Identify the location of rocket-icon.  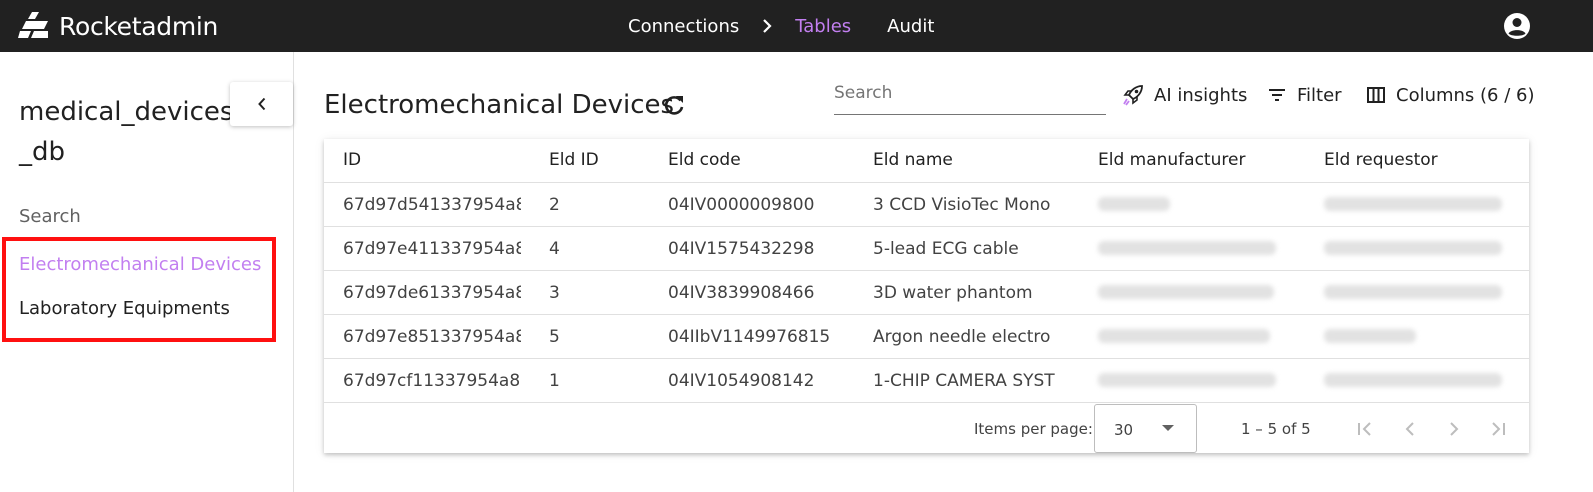
(1133, 95).